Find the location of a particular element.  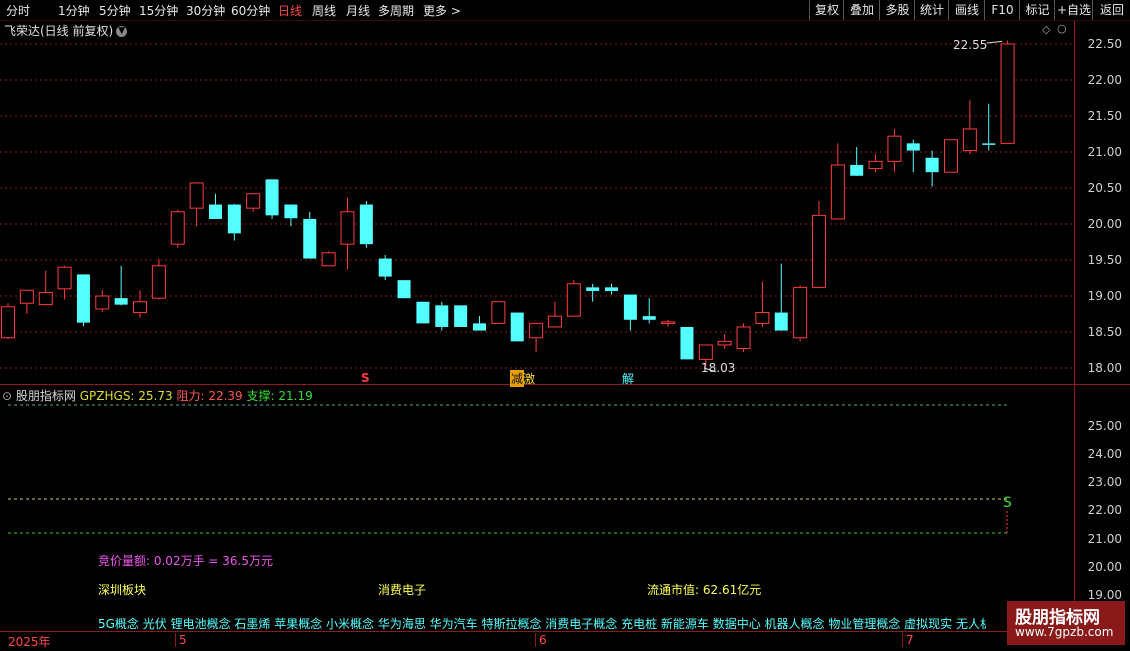

fuquan-button: 复权 is located at coordinates (826, 10).